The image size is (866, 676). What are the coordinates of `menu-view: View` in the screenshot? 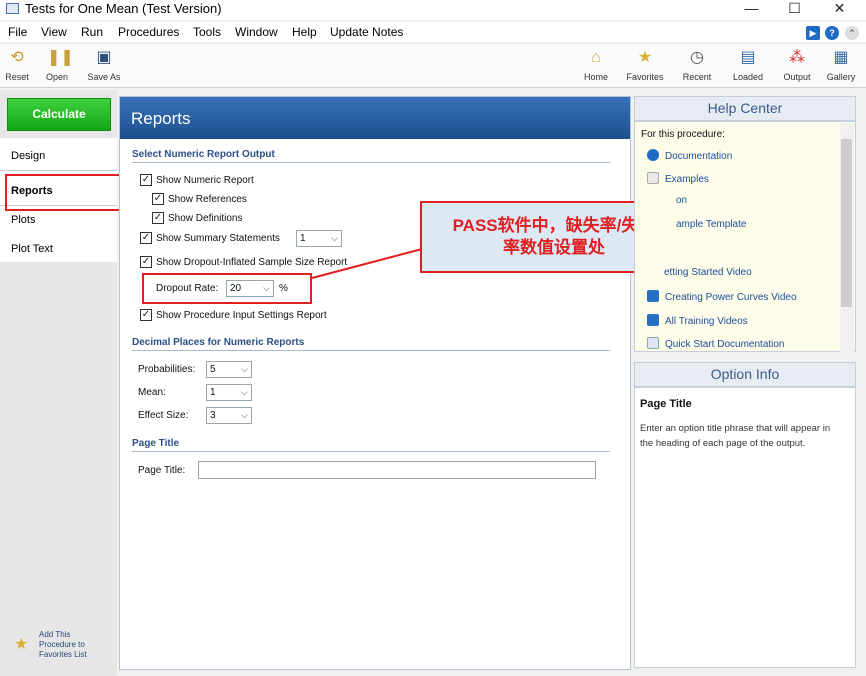 It's located at (54, 32).